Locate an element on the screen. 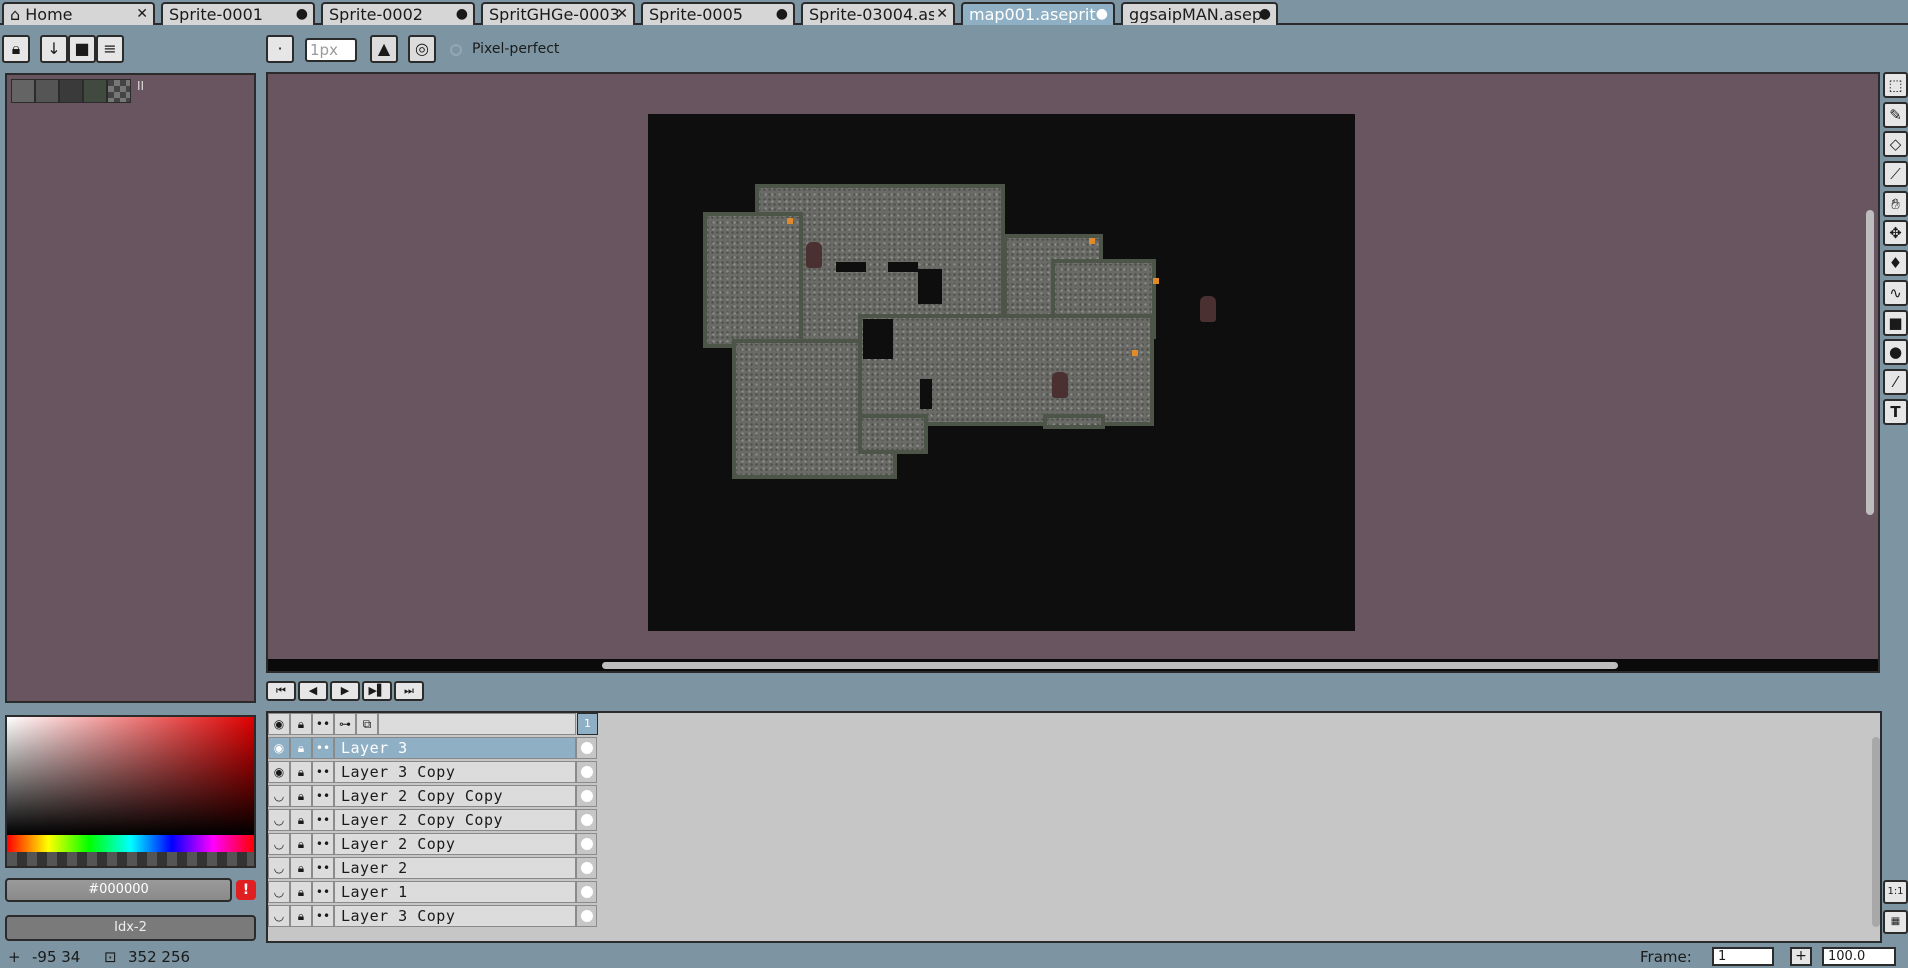  zoom-input: 100.0 is located at coordinates (1859, 956).